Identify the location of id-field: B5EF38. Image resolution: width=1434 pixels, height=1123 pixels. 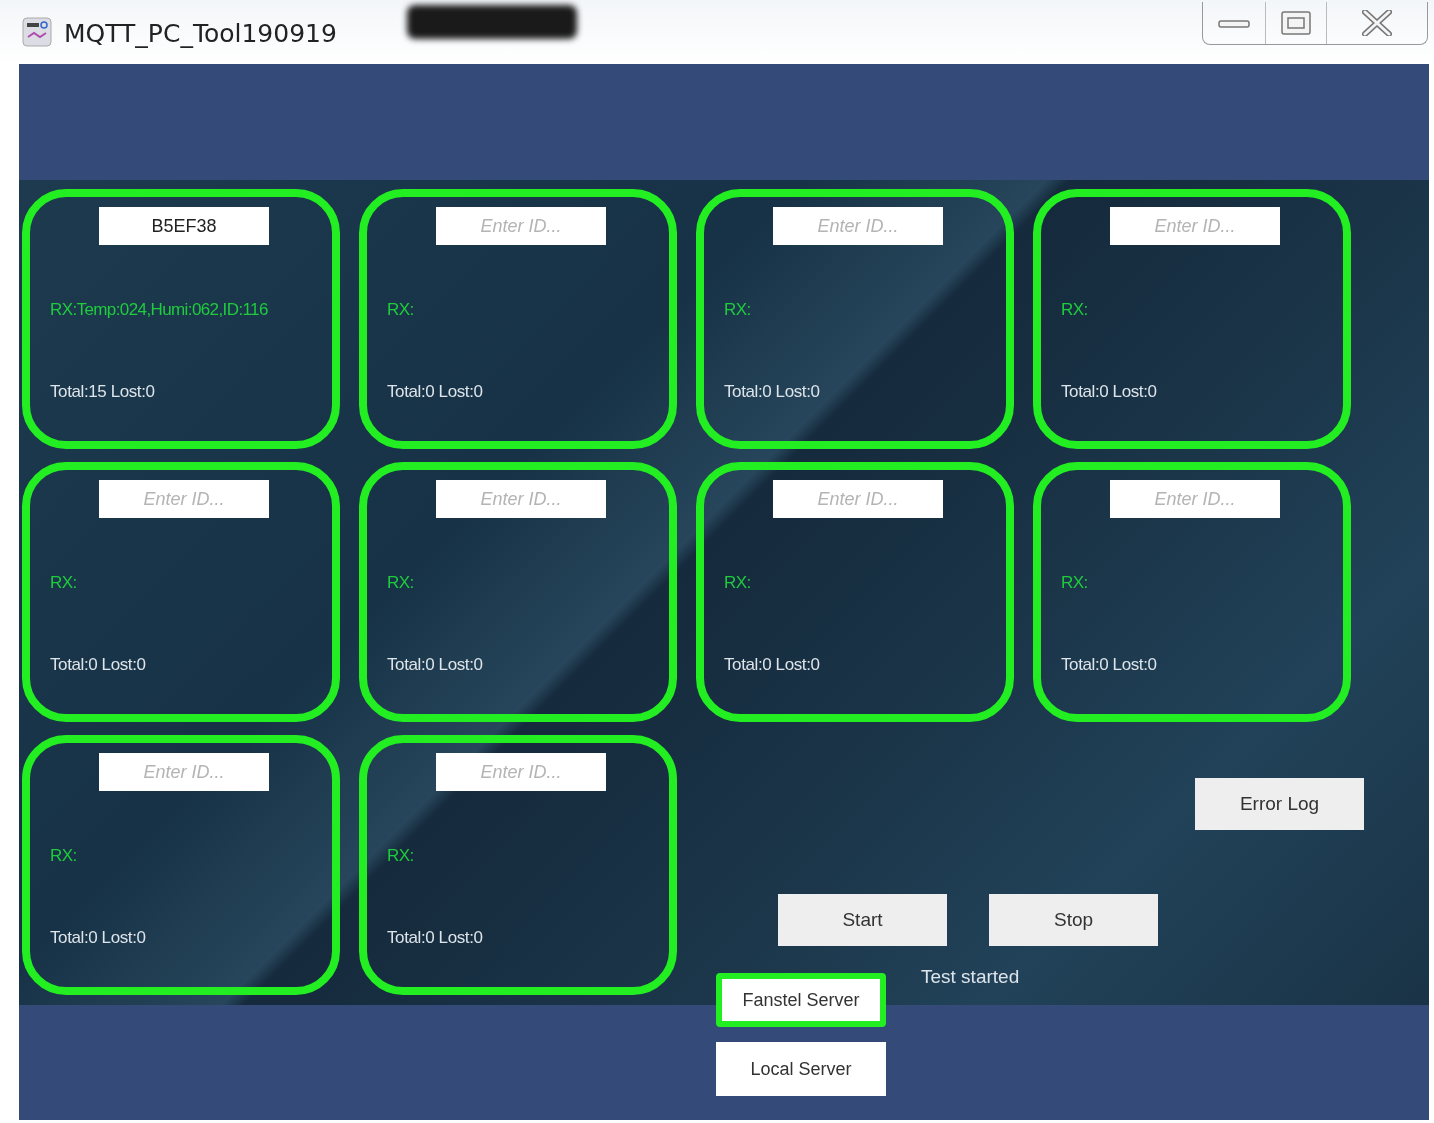
(184, 226).